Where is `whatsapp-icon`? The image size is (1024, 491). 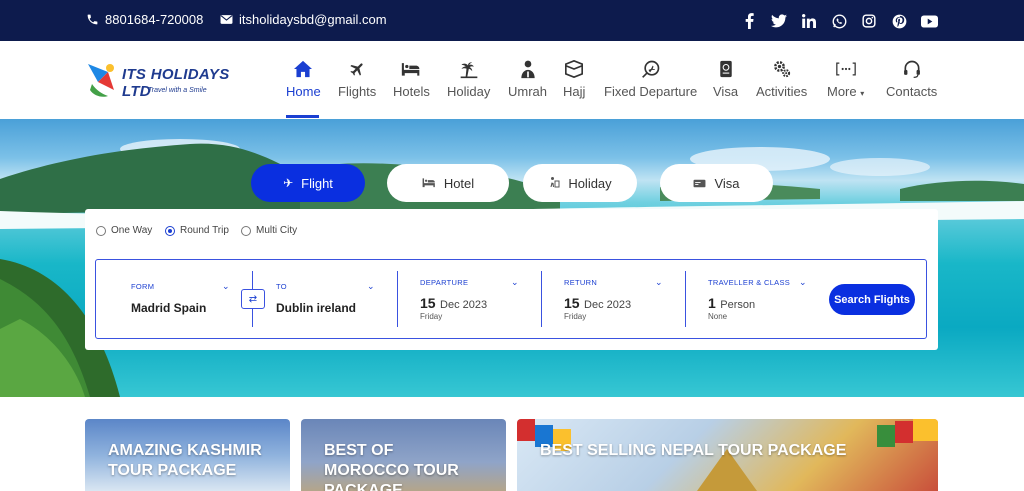 whatsapp-icon is located at coordinates (839, 21).